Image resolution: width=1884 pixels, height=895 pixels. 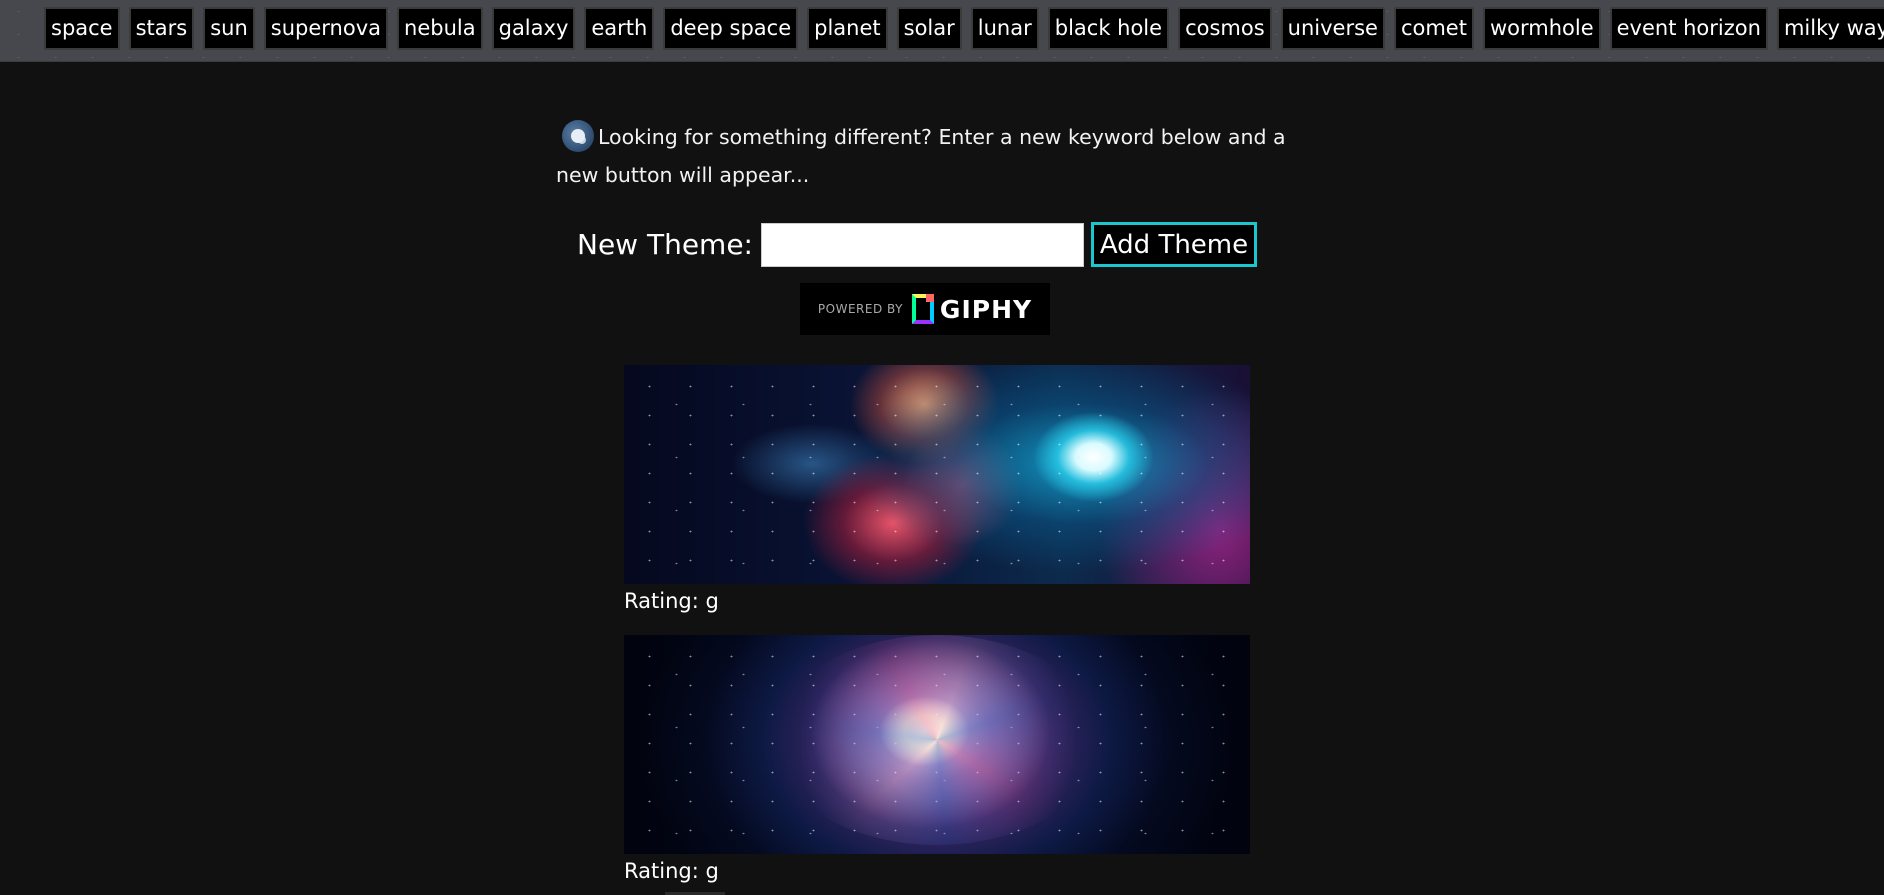 I want to click on stars-overlay, so click(x=937, y=474).